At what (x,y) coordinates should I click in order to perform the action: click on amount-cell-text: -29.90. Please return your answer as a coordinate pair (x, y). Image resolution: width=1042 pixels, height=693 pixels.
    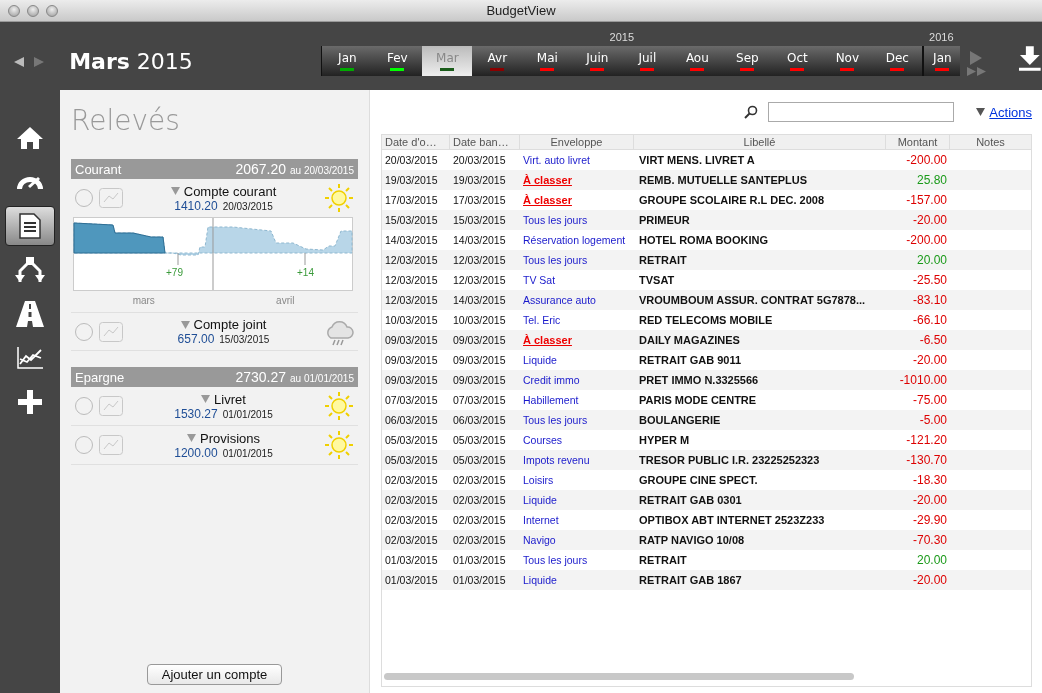
    Looking at the image, I should click on (929, 520).